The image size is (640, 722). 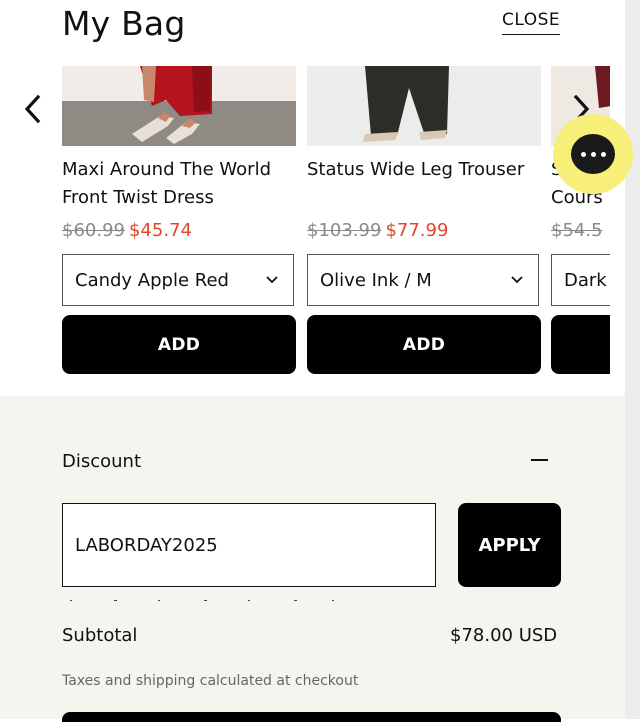 I want to click on chat-button, so click(x=593, y=154).